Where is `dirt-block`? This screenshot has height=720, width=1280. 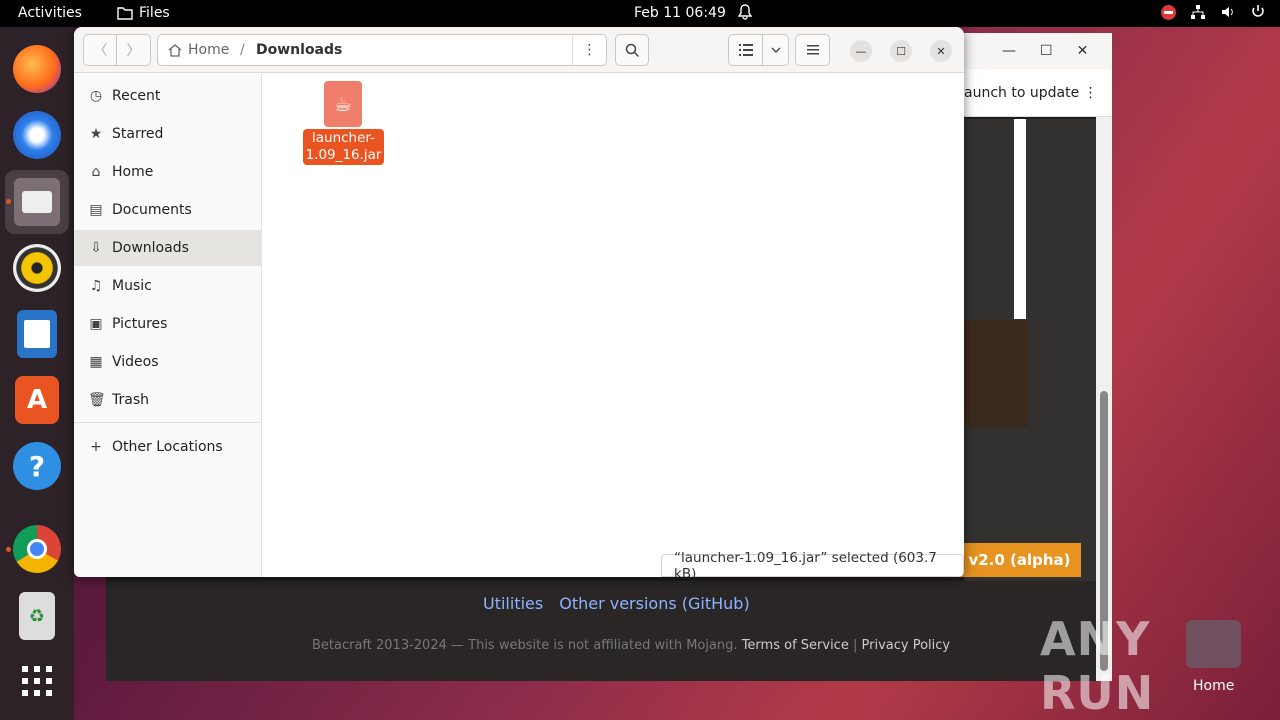 dirt-block is located at coordinates (996, 373).